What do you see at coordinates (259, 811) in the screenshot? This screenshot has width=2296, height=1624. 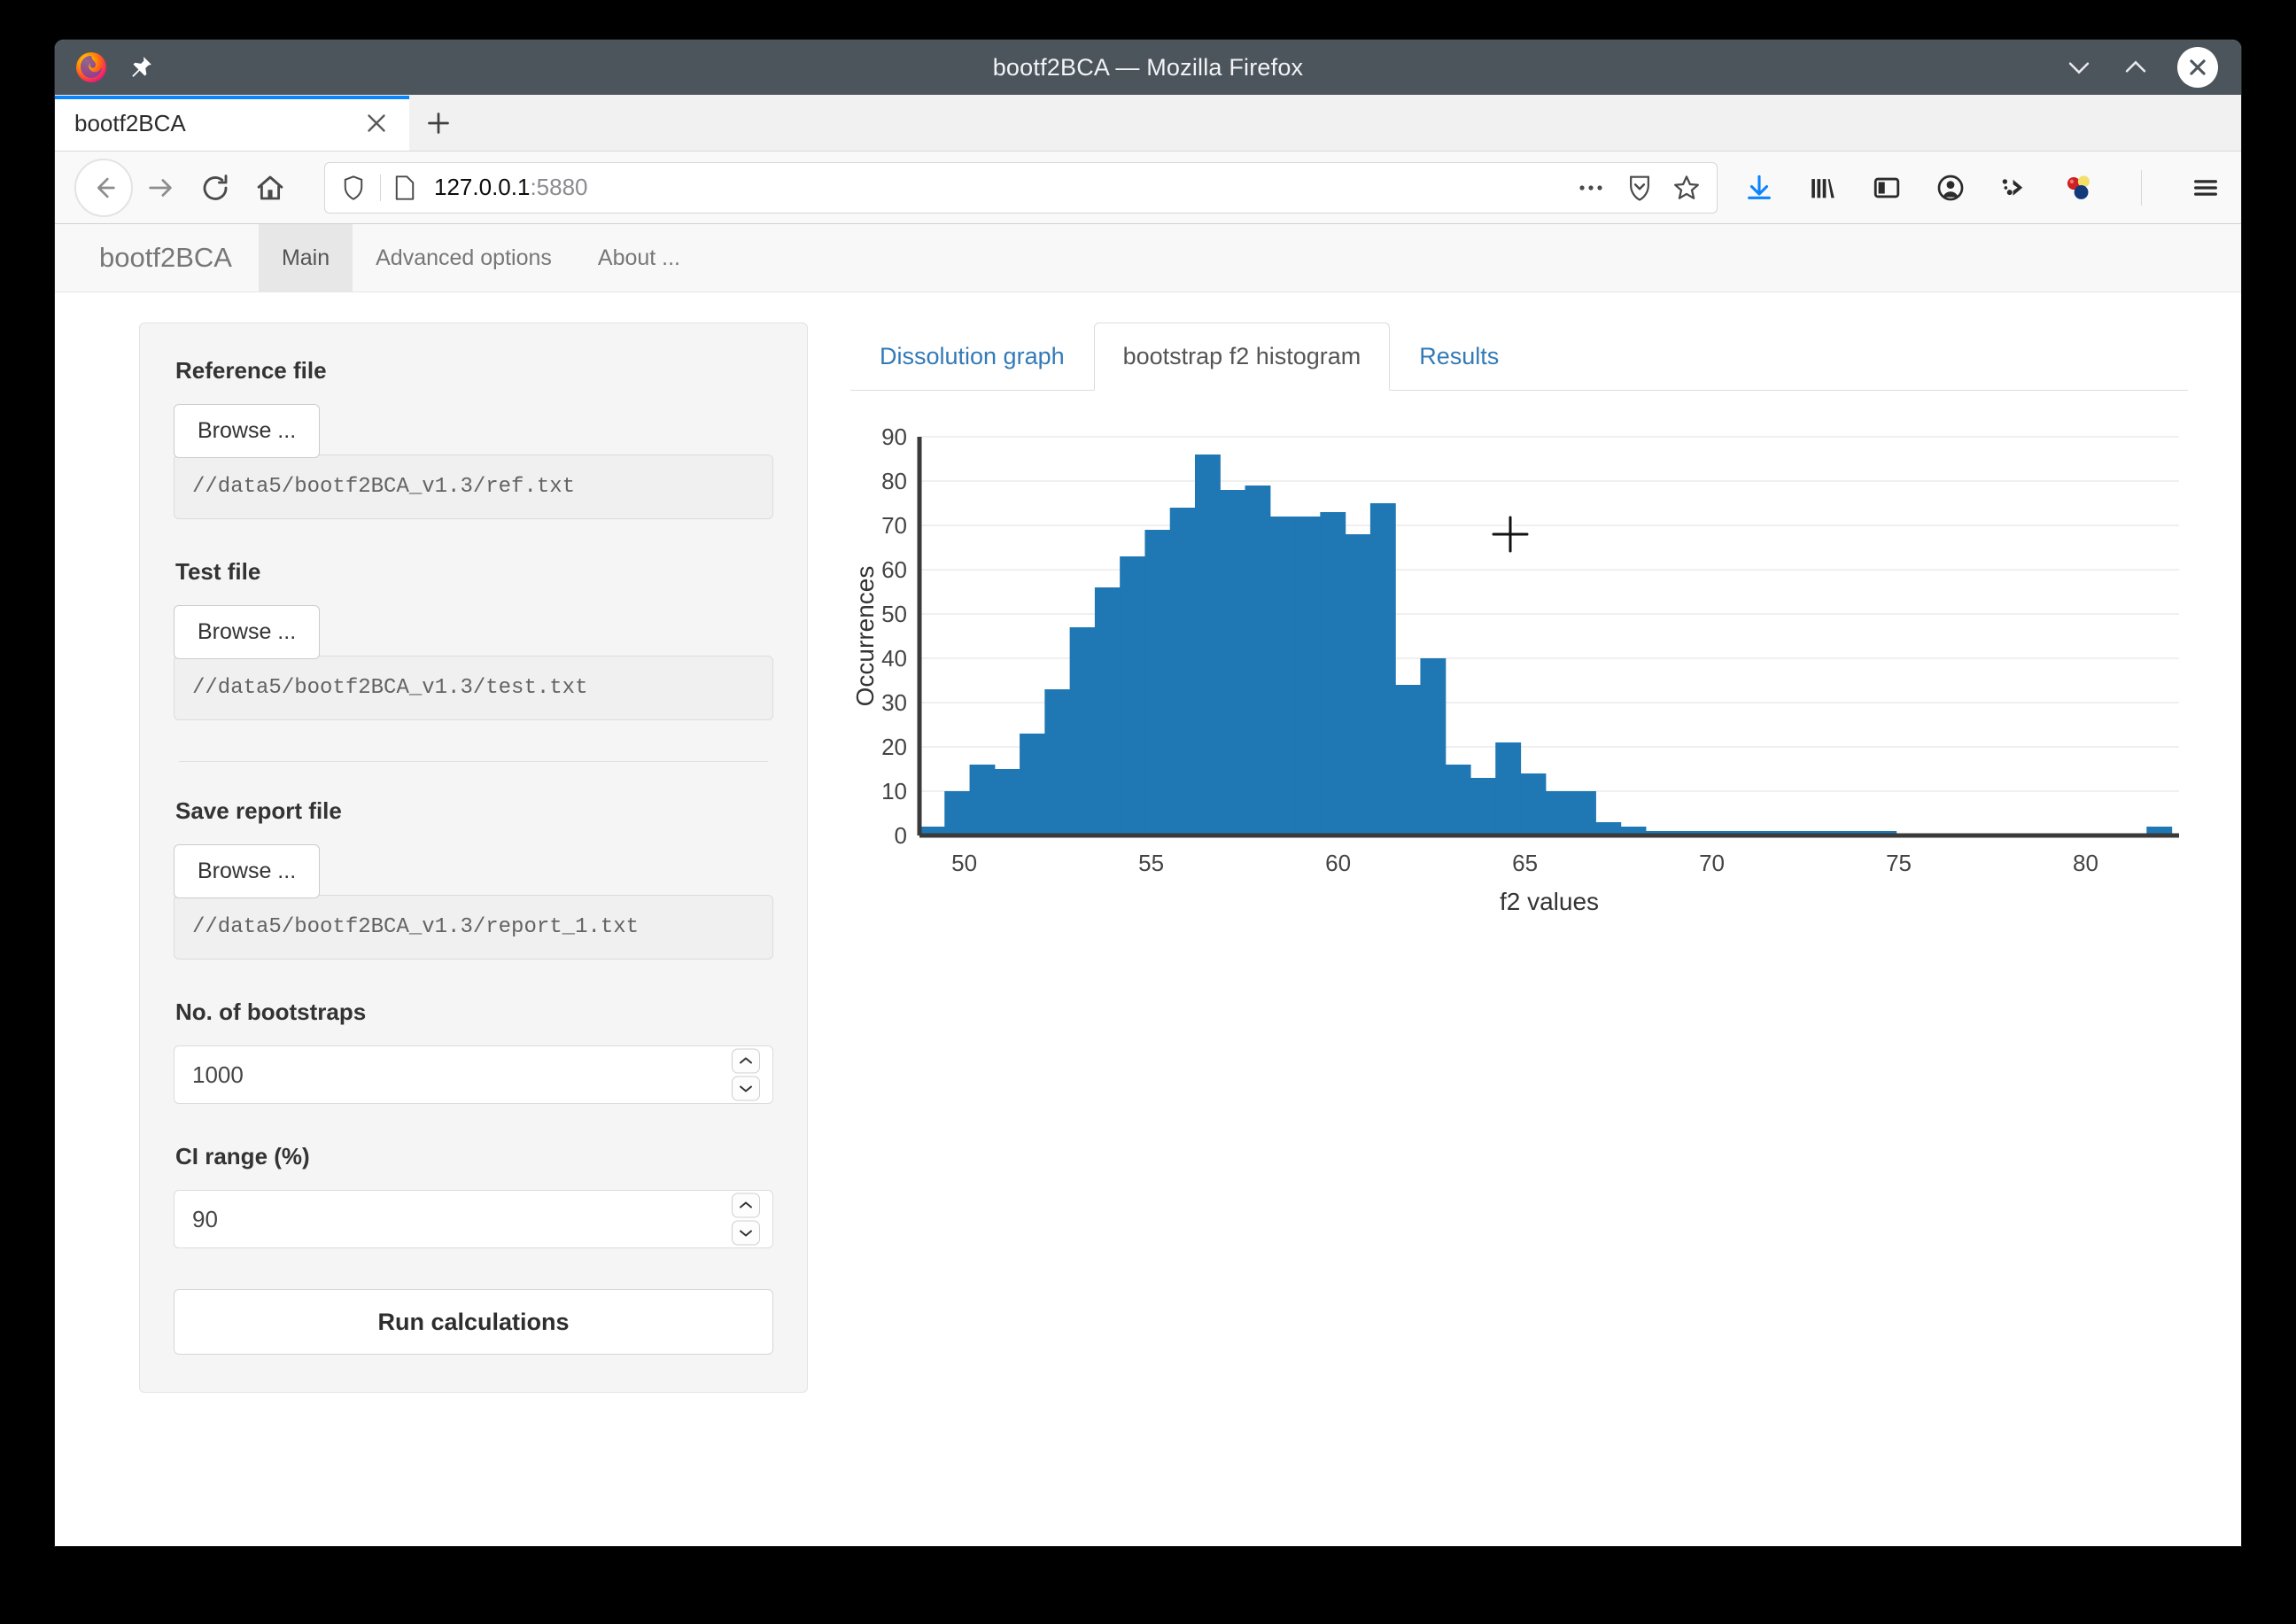 I see `save-report-file-label: Save report file` at bounding box center [259, 811].